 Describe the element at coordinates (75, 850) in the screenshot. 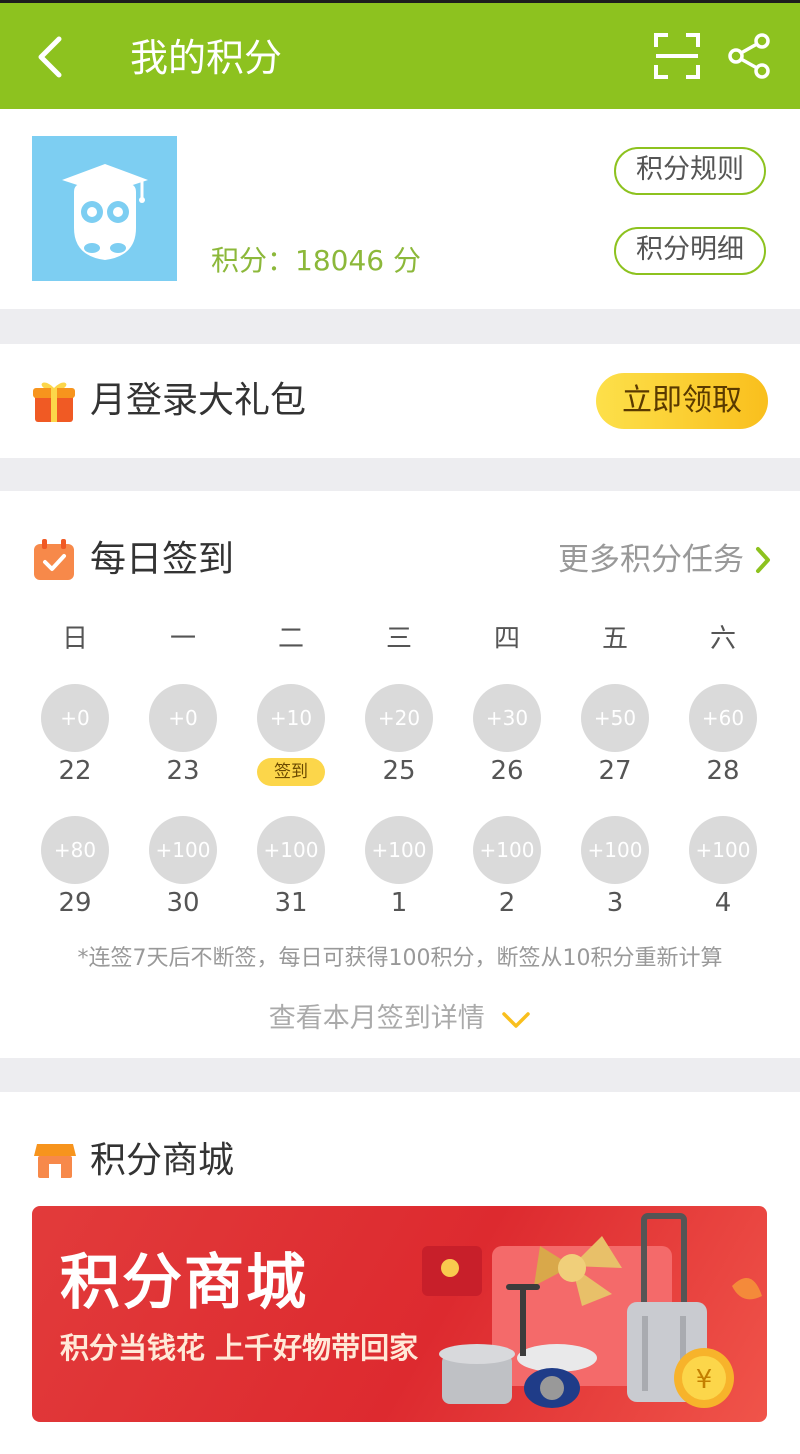

I see `checkin-day-bonus: +80` at that location.